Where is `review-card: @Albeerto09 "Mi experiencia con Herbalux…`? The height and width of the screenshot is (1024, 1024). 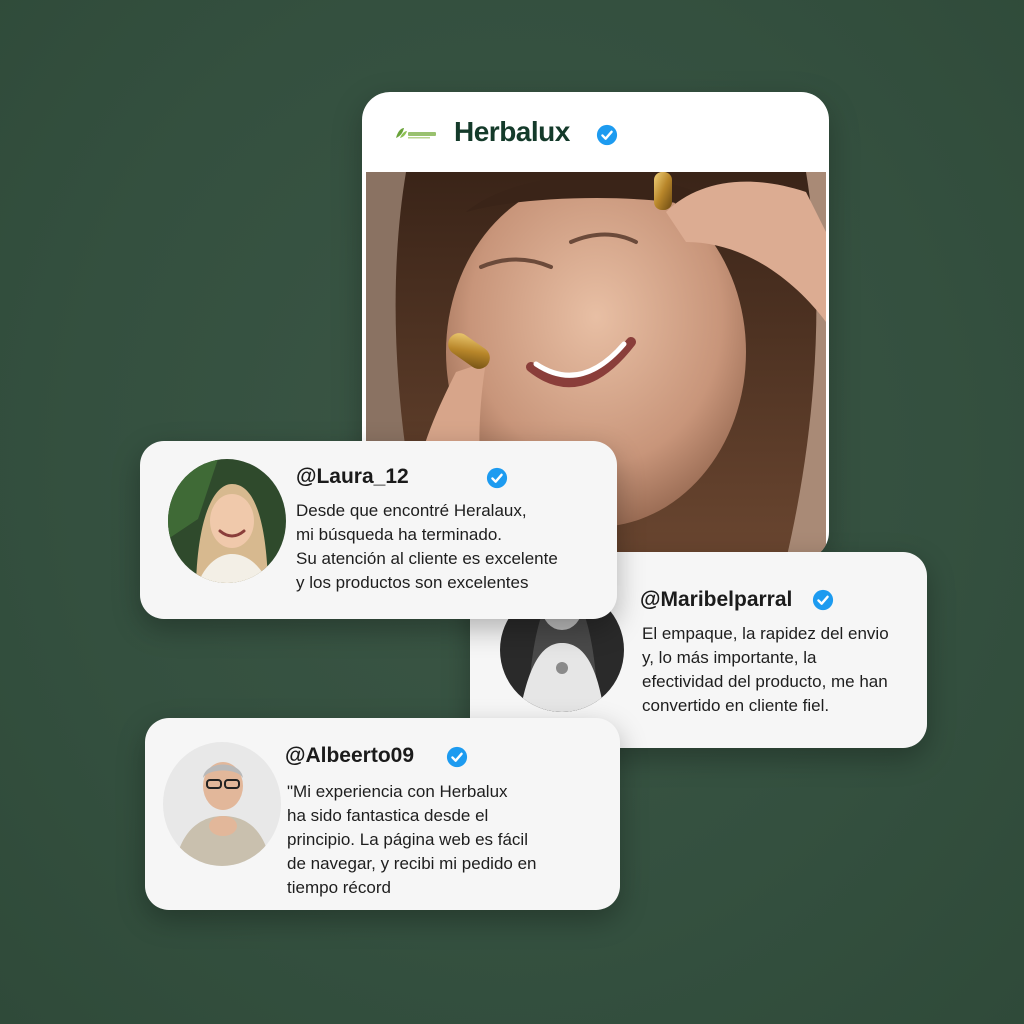 review-card: @Albeerto09 "Mi experiencia con Herbalux… is located at coordinates (382, 814).